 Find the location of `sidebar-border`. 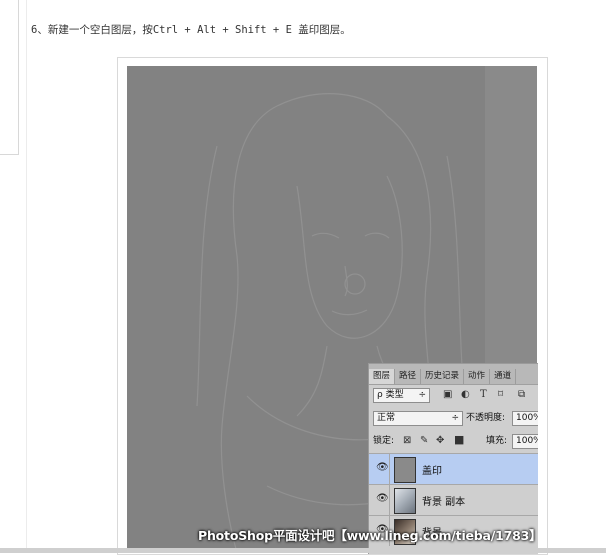

sidebar-border is located at coordinates (9, 77).